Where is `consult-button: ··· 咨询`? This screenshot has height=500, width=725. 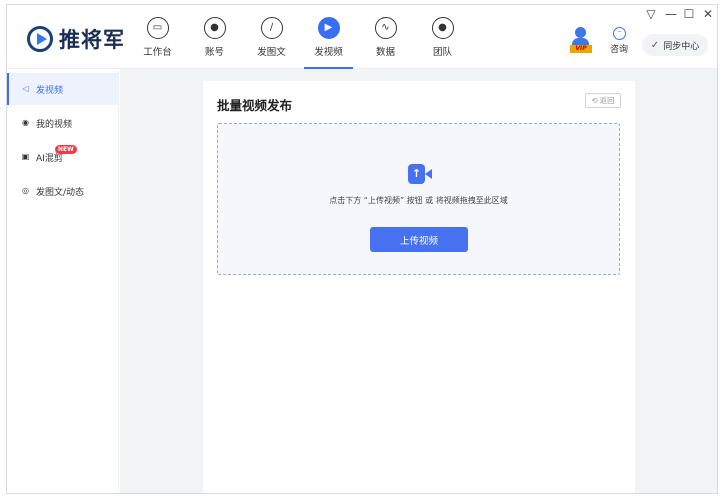
consult-button: ··· 咨询 is located at coordinates (619, 41).